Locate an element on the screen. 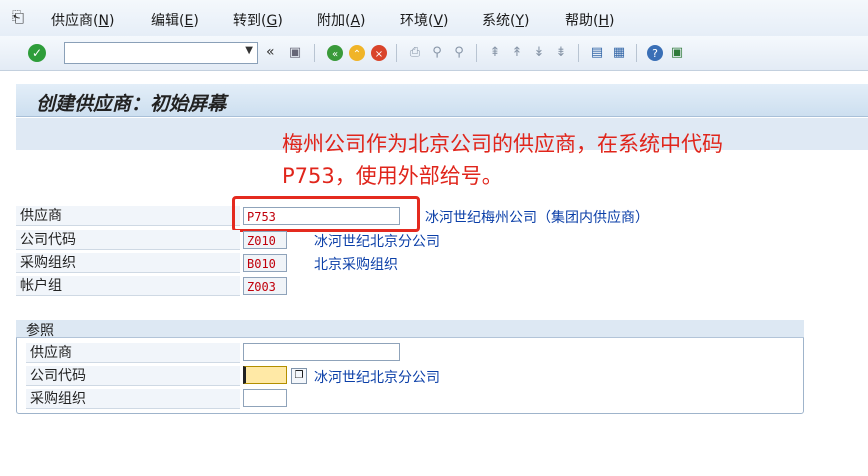 The height and width of the screenshot is (476, 868). menu-label: 帮助( is located at coordinates (582, 21).